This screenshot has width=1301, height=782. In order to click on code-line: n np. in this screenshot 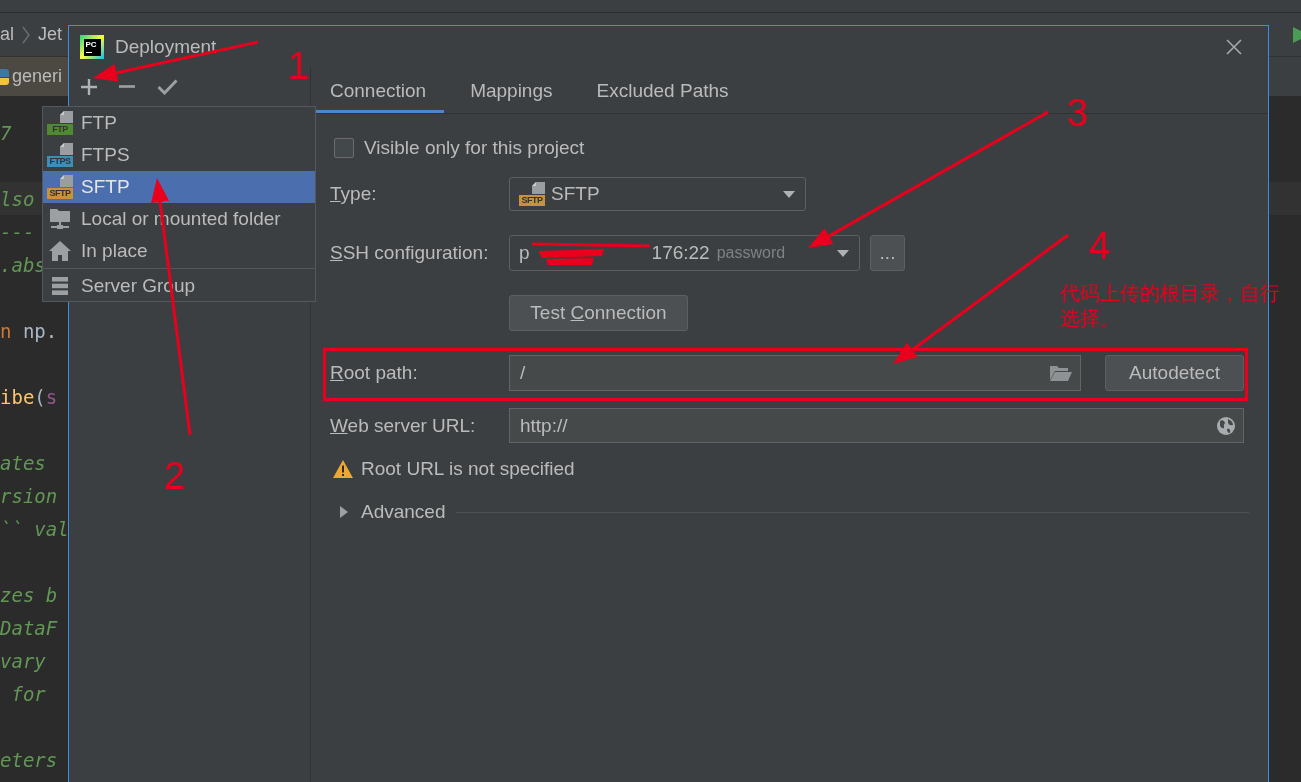, I will do `click(29, 331)`.